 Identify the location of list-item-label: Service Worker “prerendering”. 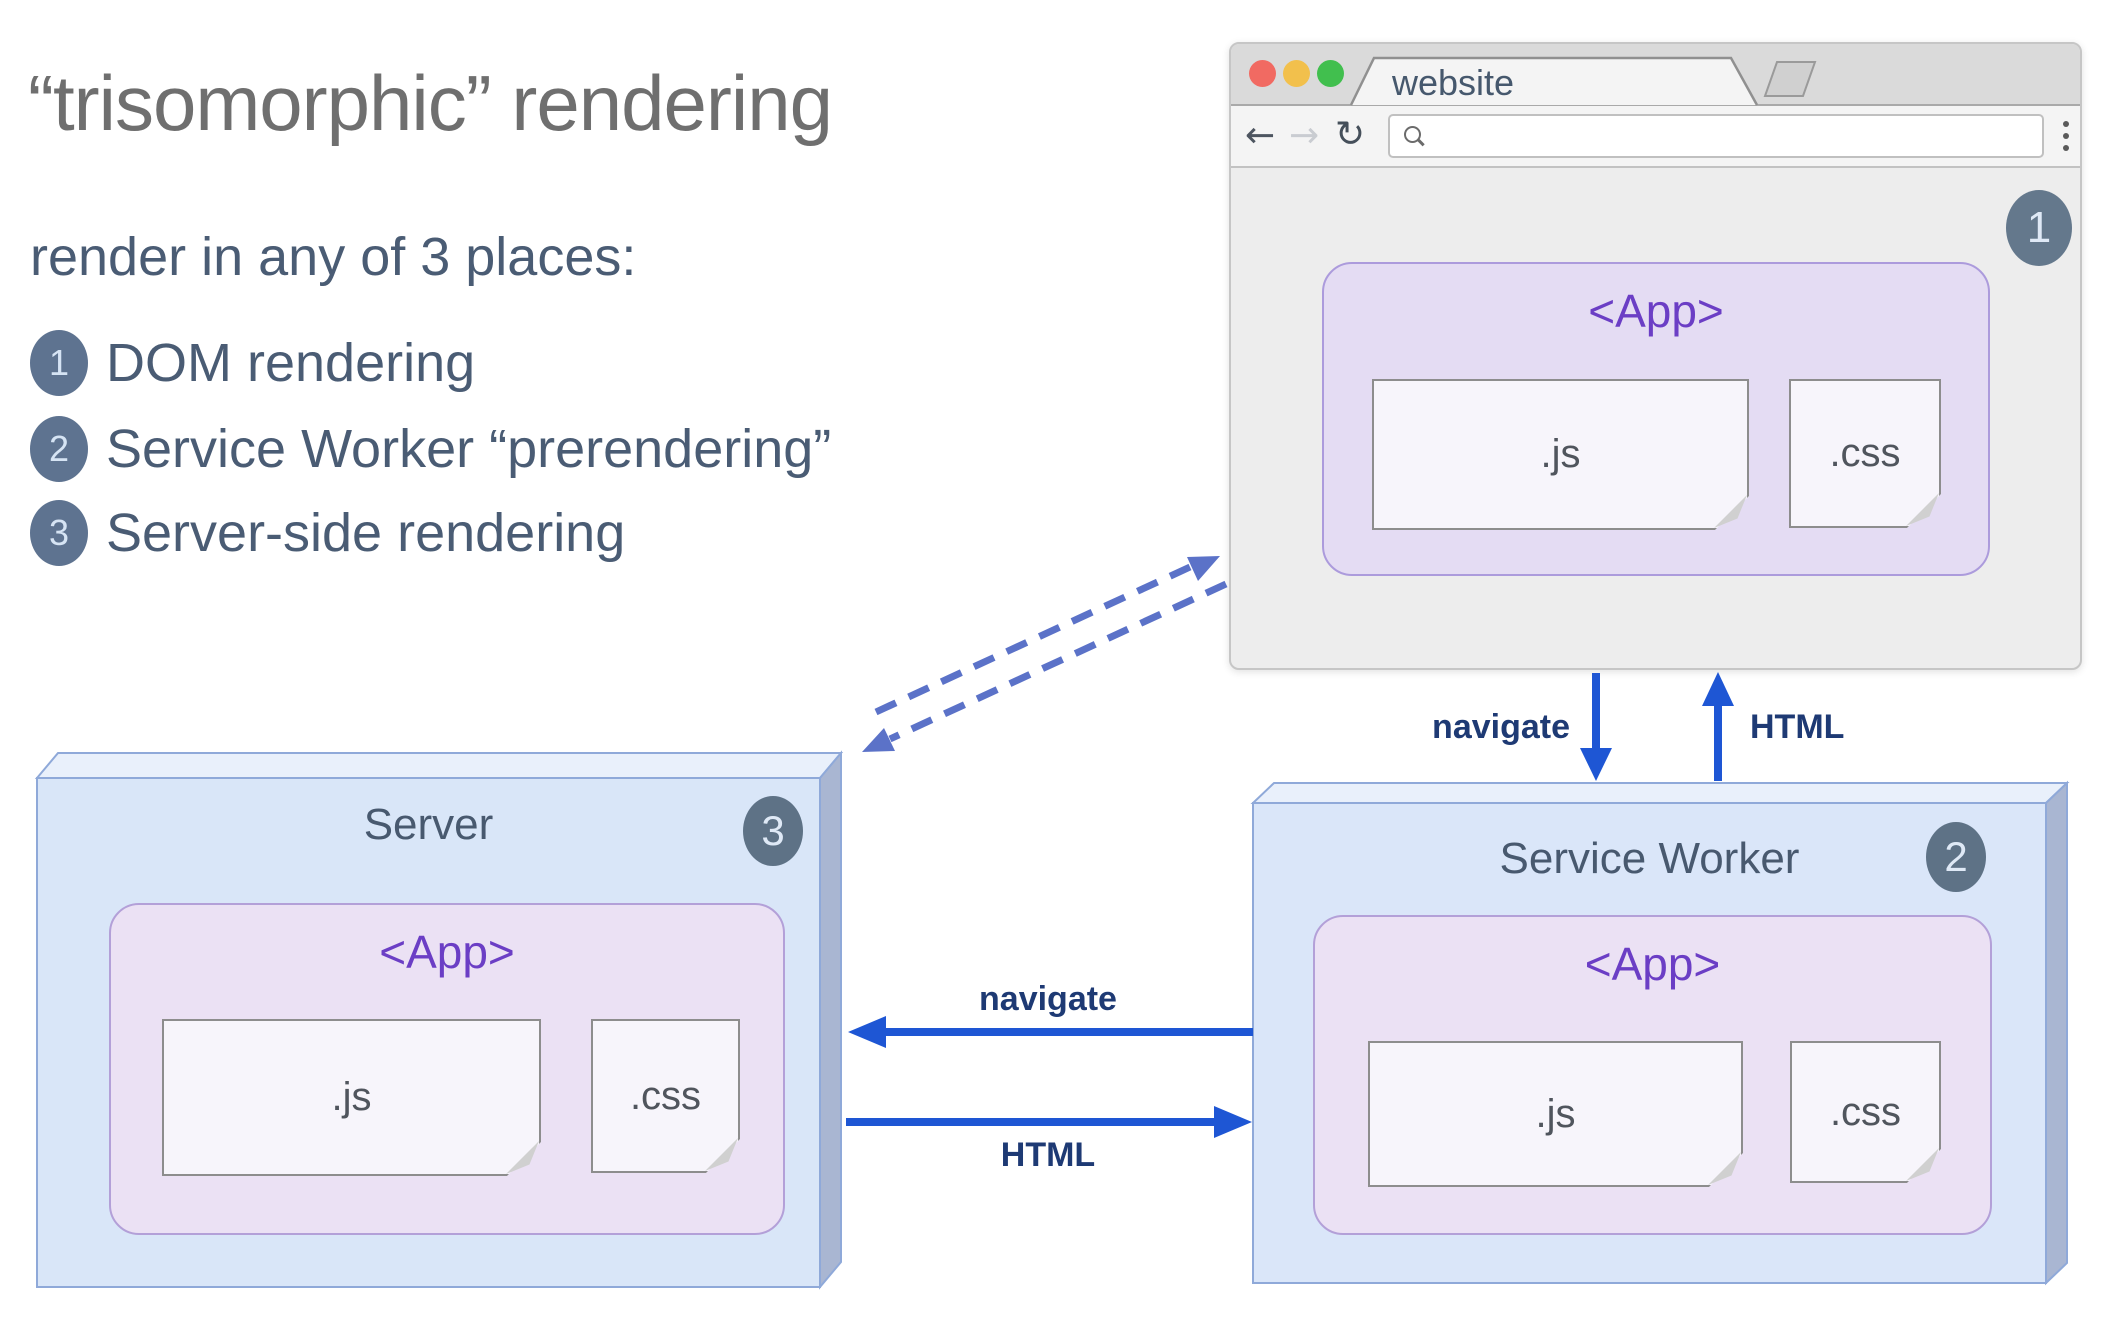
(469, 449).